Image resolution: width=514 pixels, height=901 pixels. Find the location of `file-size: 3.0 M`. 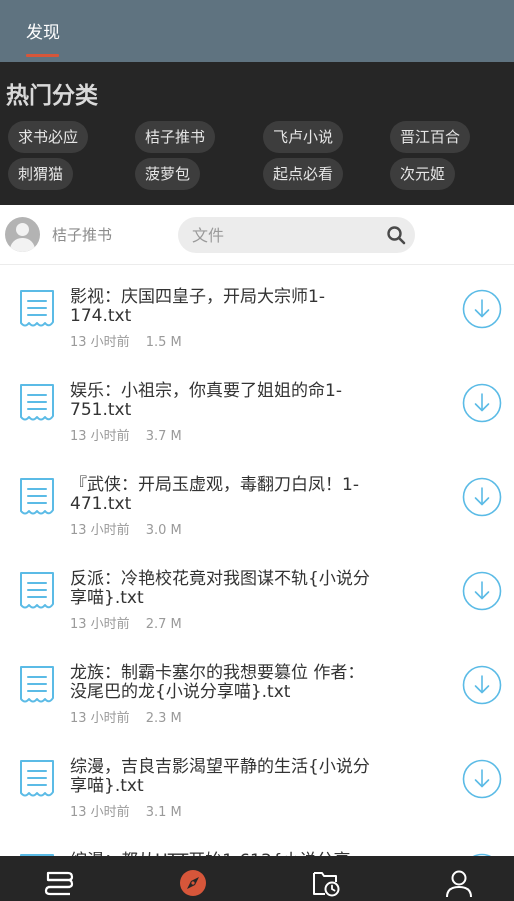

file-size: 3.0 M is located at coordinates (163, 530).